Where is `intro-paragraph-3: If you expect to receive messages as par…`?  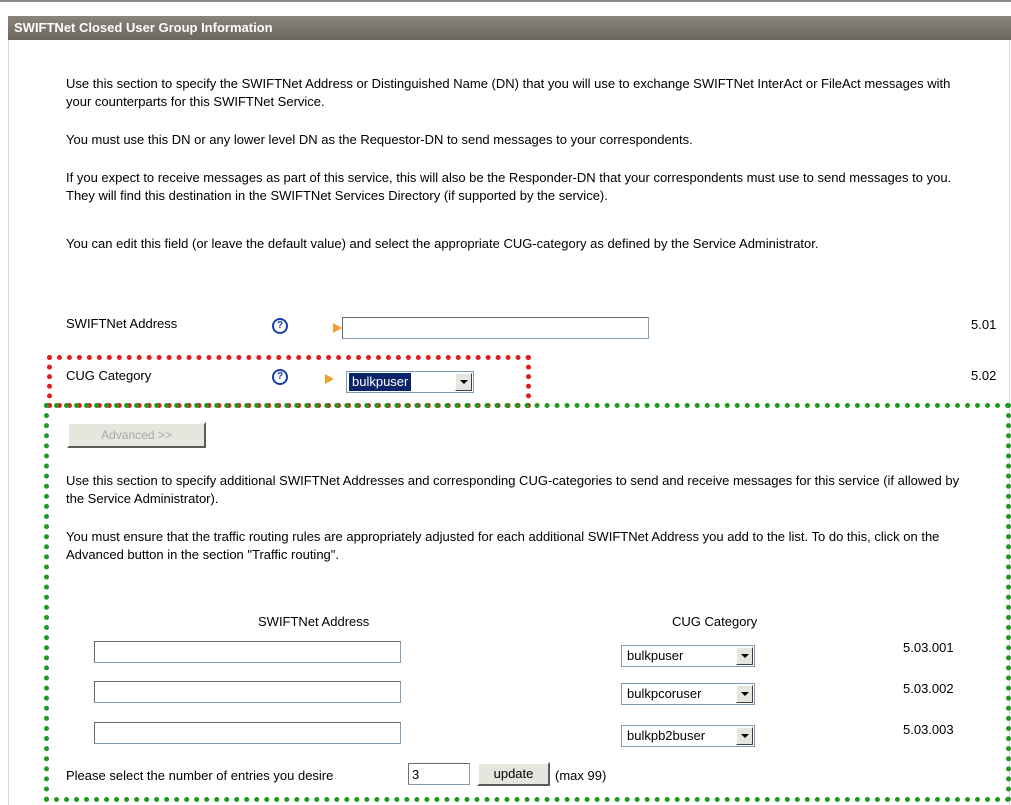 intro-paragraph-3: If you expect to receive messages as par… is located at coordinates (509, 186).